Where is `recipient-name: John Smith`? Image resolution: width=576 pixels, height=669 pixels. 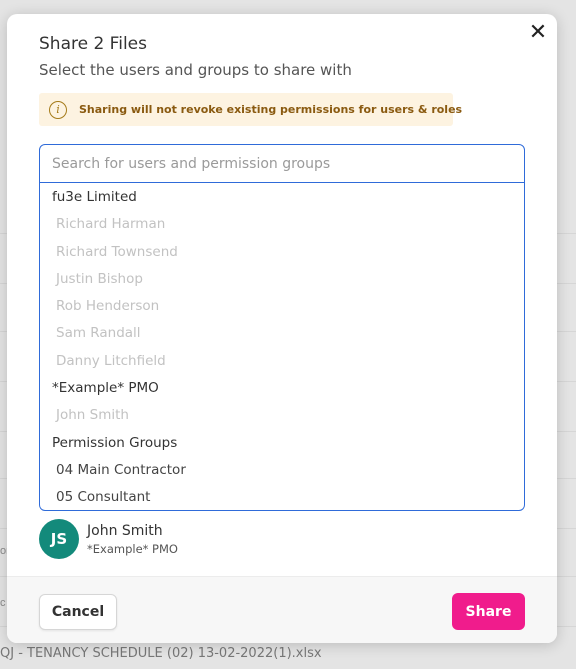 recipient-name: John Smith is located at coordinates (125, 530).